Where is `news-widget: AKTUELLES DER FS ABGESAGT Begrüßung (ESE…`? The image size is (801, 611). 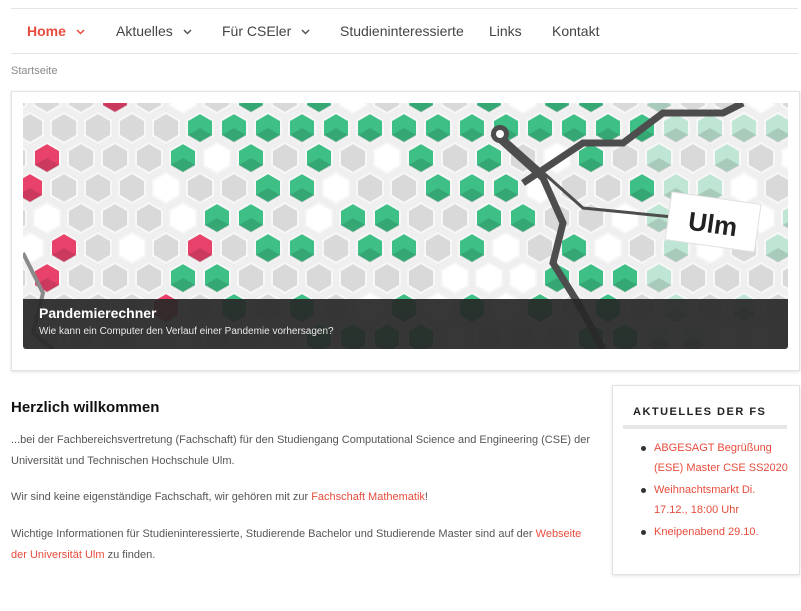
news-widget: AKTUELLES DER FS ABGESAGT Begrüßung (ESE… is located at coordinates (706, 480).